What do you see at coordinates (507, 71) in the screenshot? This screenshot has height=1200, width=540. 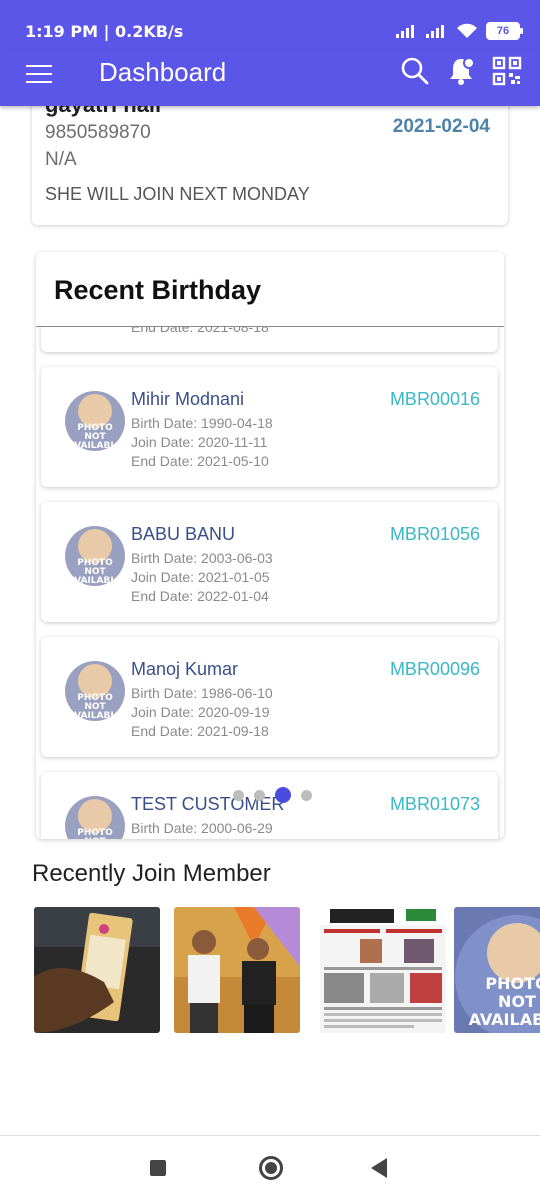 I see `qr-code-icon` at bounding box center [507, 71].